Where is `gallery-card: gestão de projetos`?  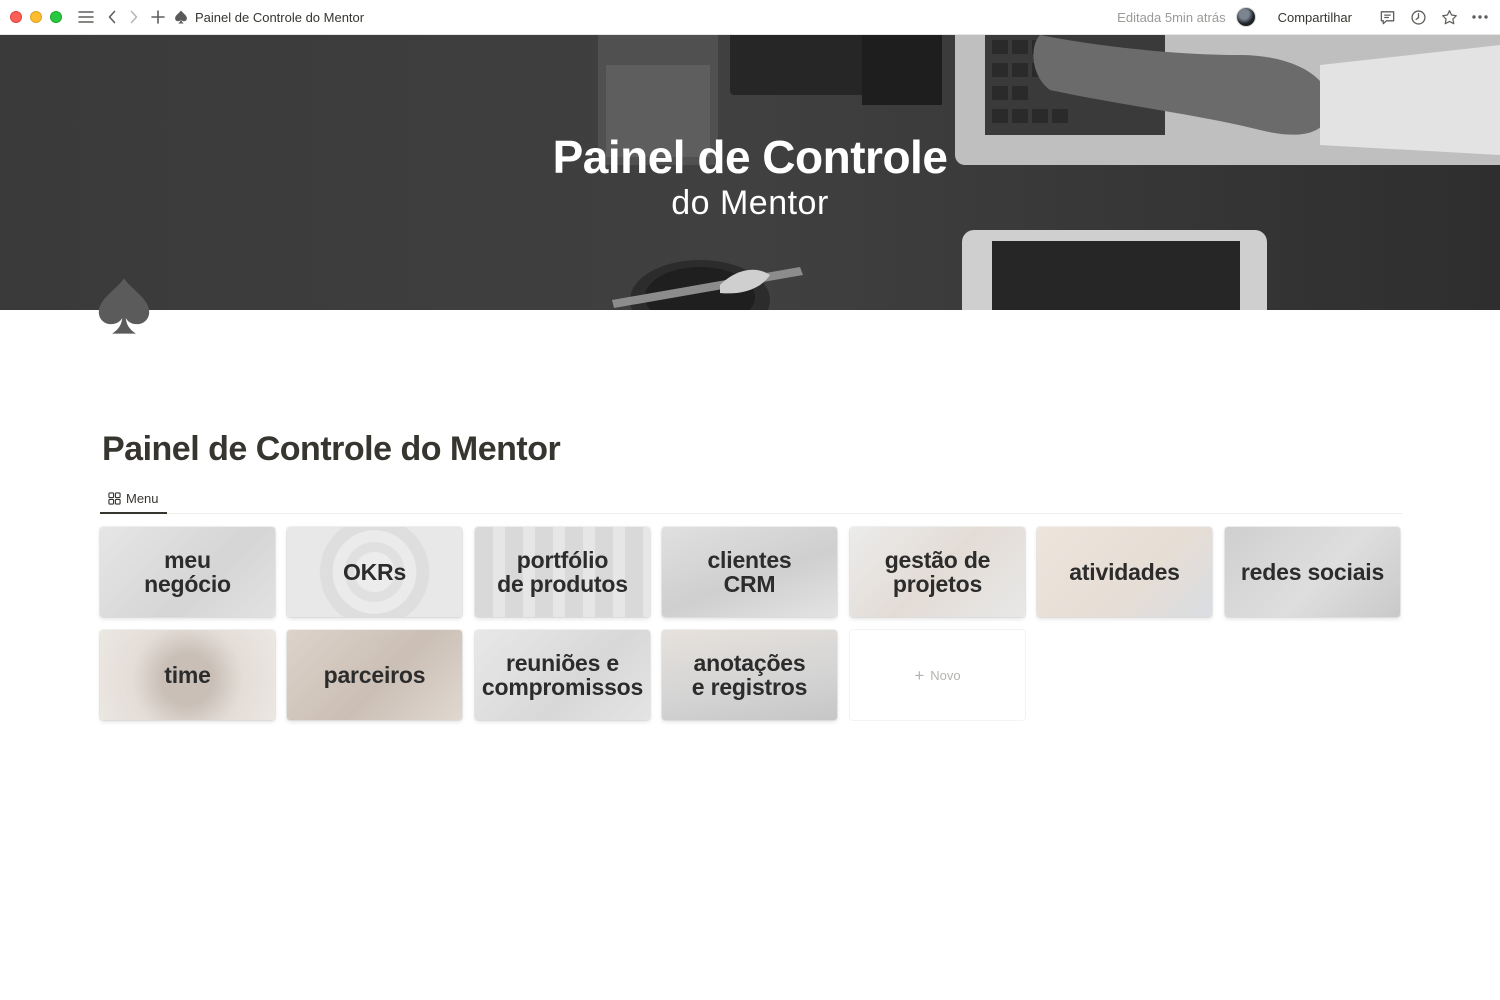 gallery-card: gestão de projetos is located at coordinates (937, 572).